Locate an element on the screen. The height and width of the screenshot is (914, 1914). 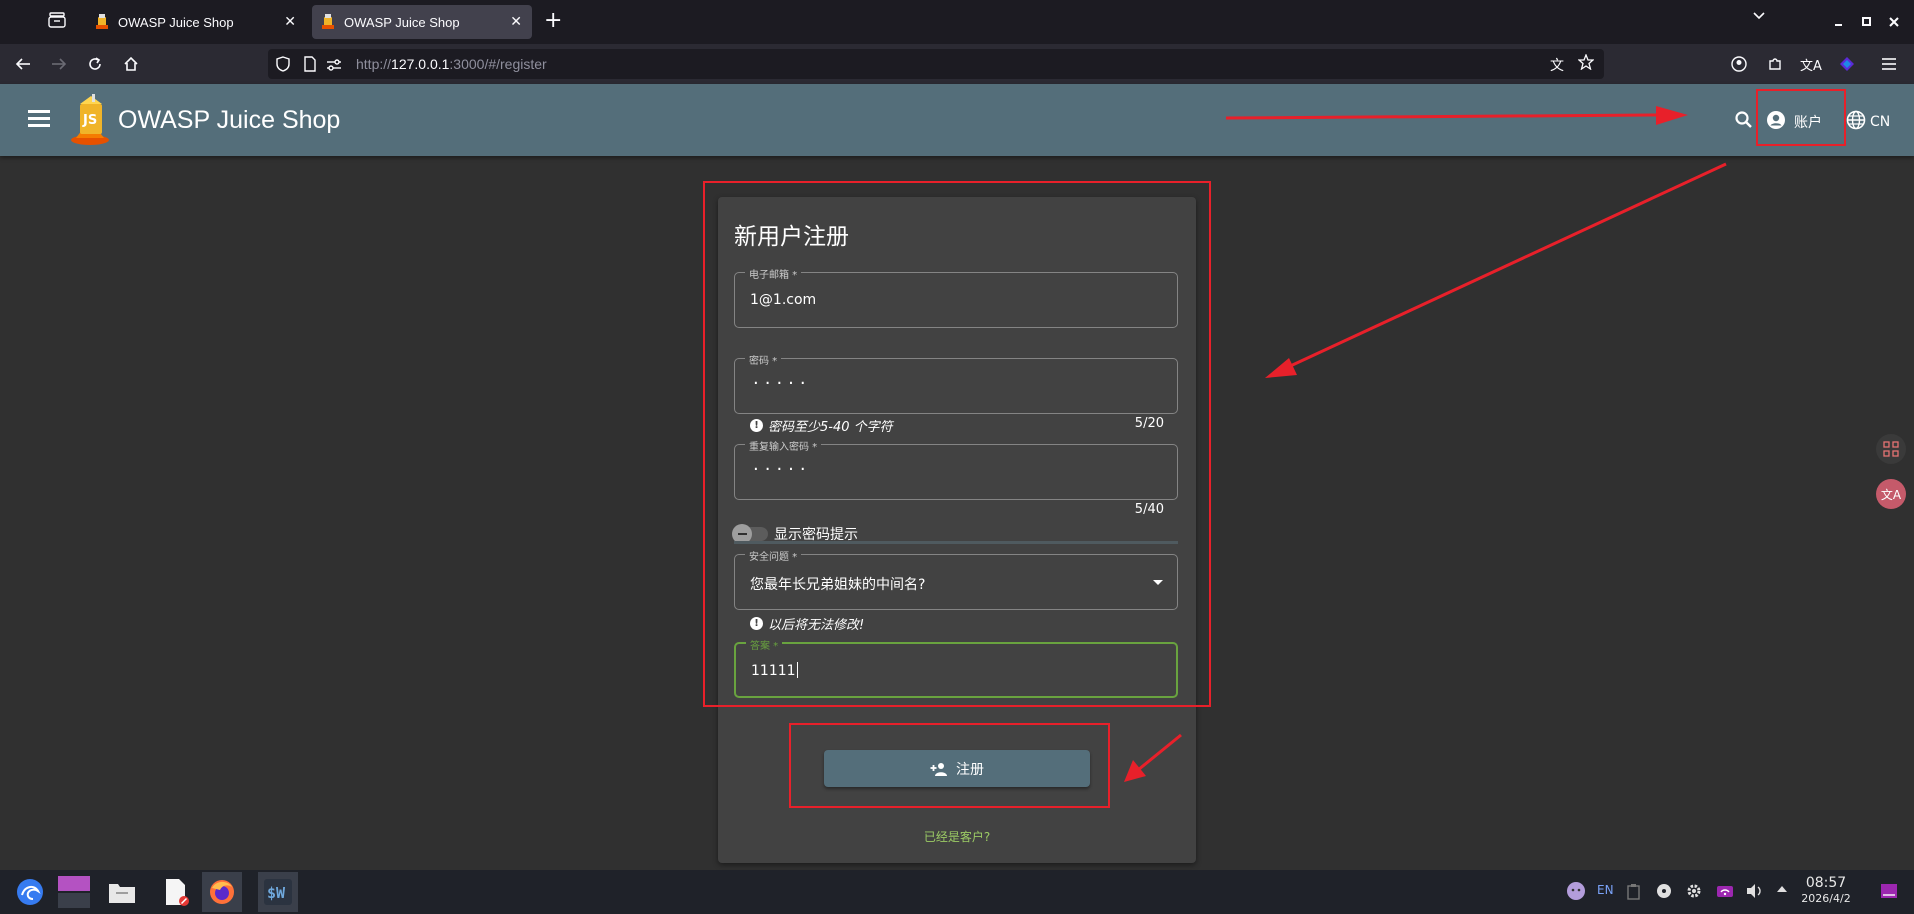
translate-icon: 文 is located at coordinates (1557, 65).